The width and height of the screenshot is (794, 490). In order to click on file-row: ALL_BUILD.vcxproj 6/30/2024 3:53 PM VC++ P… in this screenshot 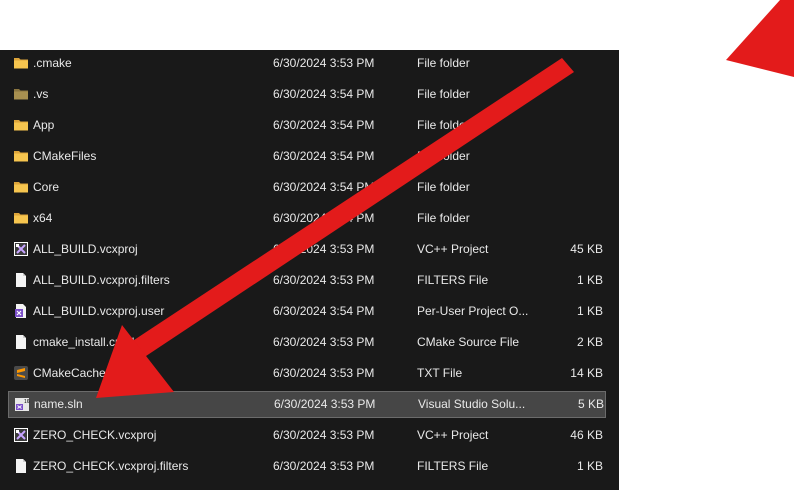, I will do `click(307, 249)`.